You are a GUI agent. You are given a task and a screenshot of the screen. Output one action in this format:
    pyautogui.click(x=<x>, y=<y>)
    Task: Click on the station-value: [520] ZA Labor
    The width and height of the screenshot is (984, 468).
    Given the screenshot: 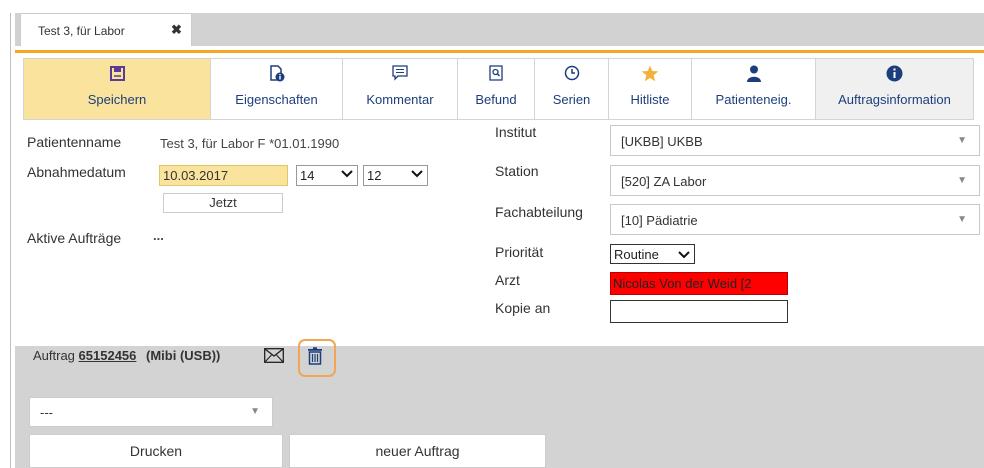 What is the action you would take?
    pyautogui.click(x=664, y=181)
    